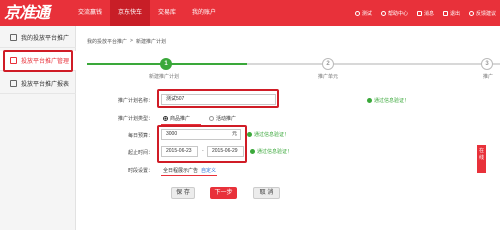  Describe the element at coordinates (328, 77) in the screenshot. I see `step-2-label: 推广单元` at that location.